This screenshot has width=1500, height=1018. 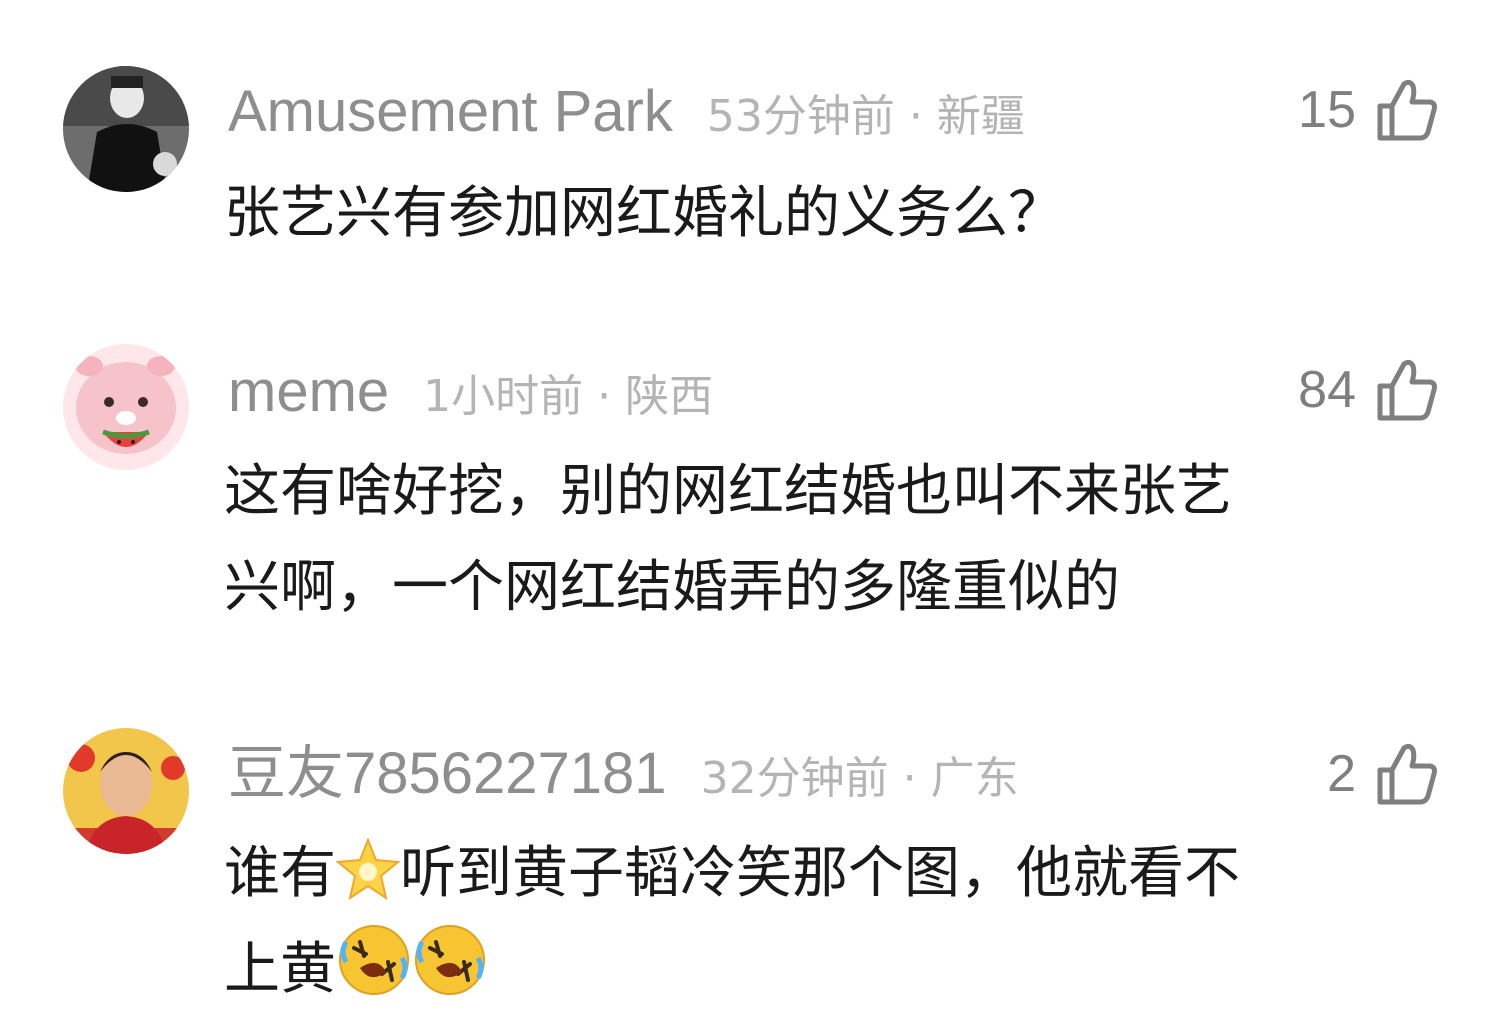 I want to click on like-count: 2, so click(x=1341, y=774).